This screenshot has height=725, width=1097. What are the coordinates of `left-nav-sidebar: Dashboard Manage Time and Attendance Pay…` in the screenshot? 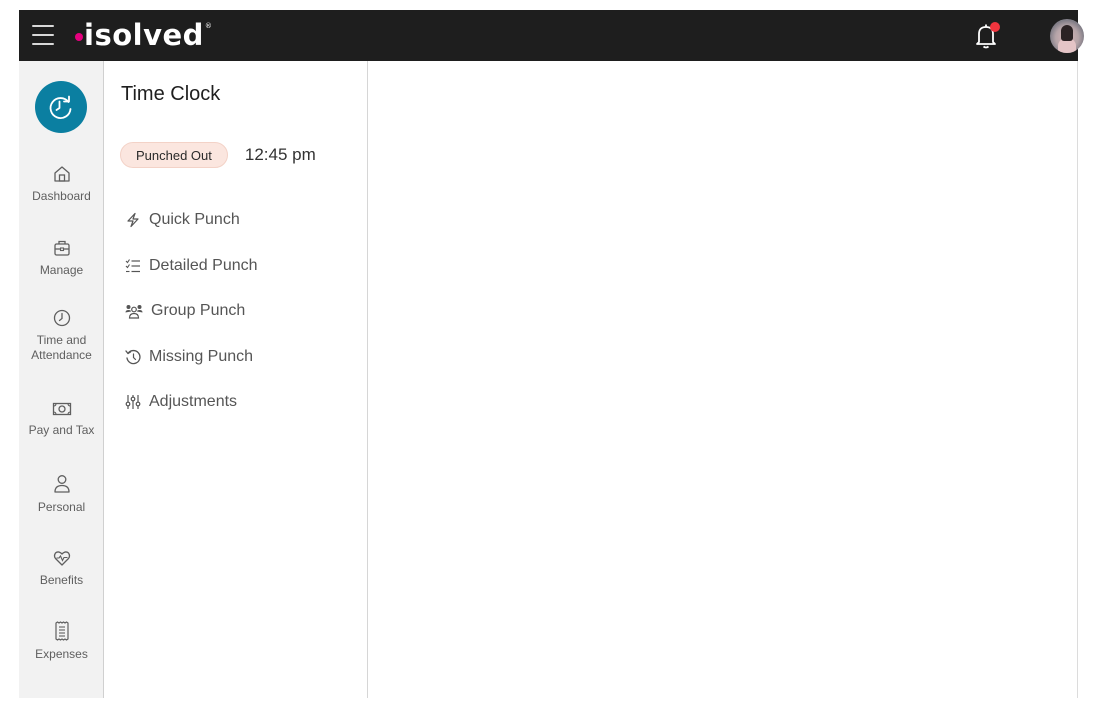 It's located at (61, 379).